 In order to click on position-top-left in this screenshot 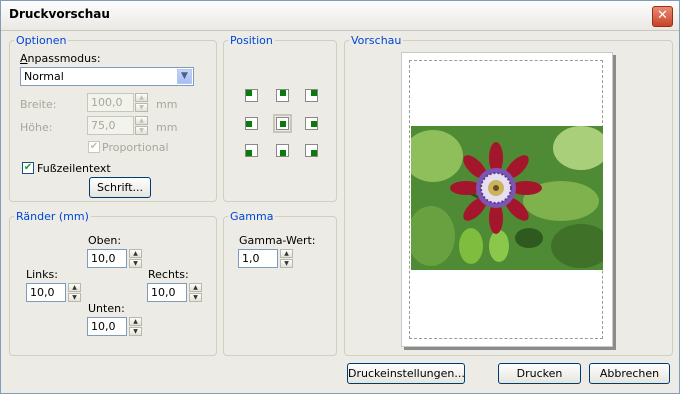, I will do `click(251, 95)`.